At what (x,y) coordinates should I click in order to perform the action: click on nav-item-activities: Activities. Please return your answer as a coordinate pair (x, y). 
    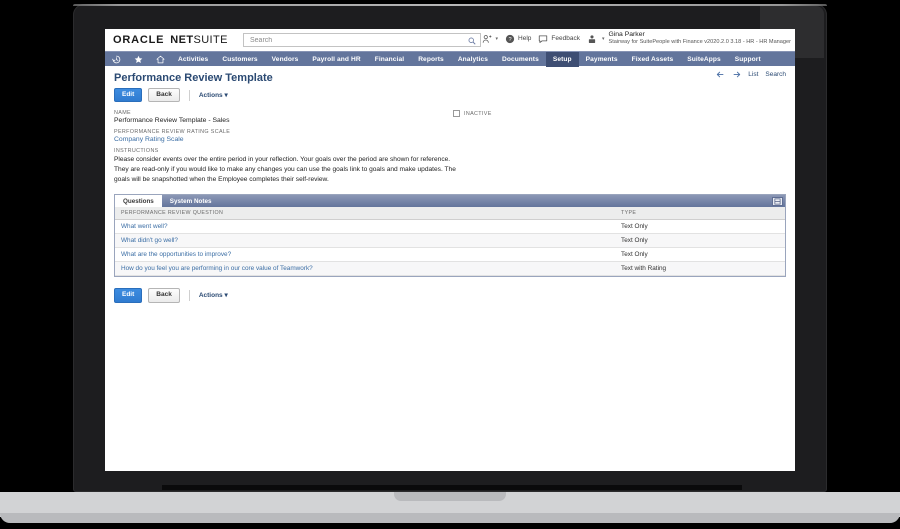
    Looking at the image, I should click on (193, 59).